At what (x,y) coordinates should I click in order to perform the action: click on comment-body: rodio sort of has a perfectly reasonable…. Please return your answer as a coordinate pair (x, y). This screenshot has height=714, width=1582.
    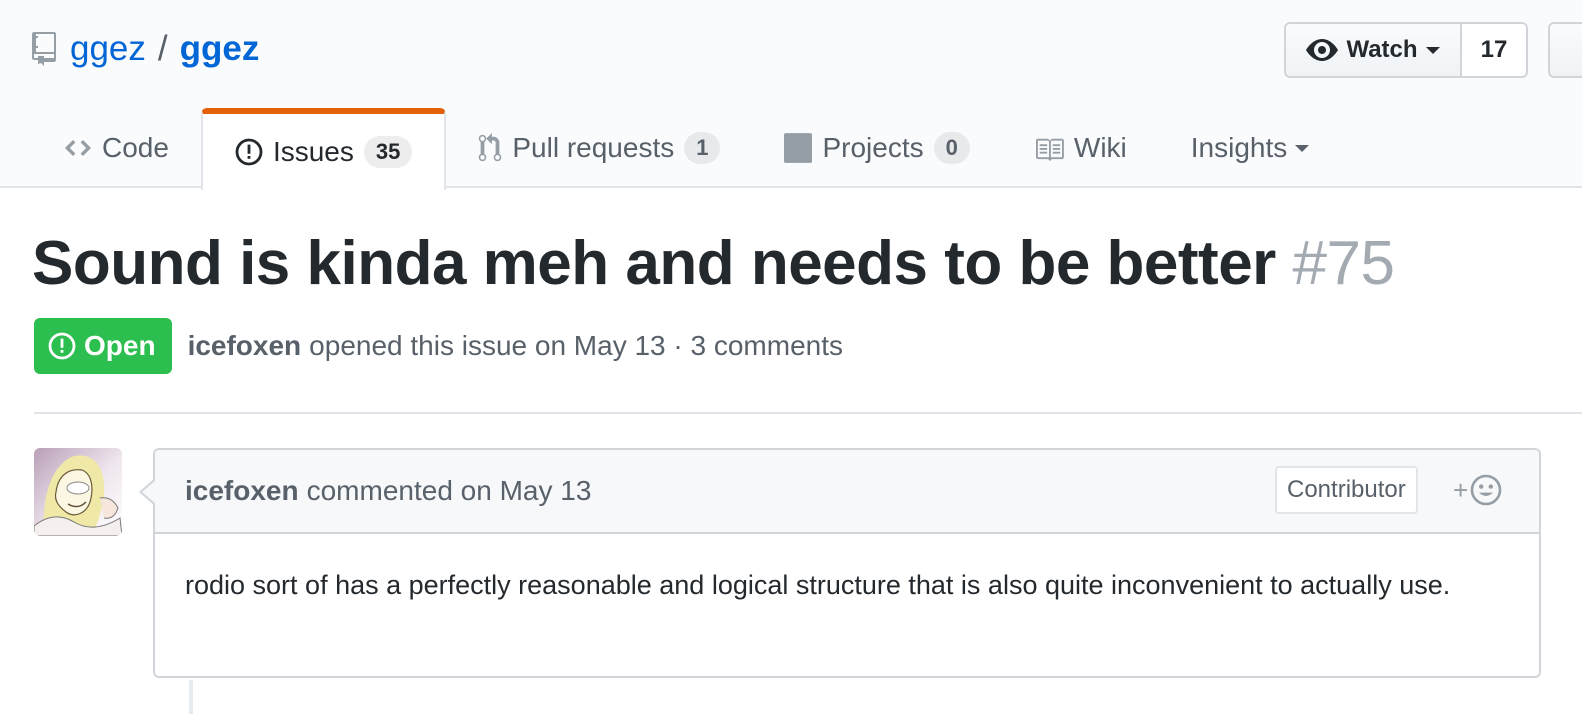
    Looking at the image, I should click on (818, 585).